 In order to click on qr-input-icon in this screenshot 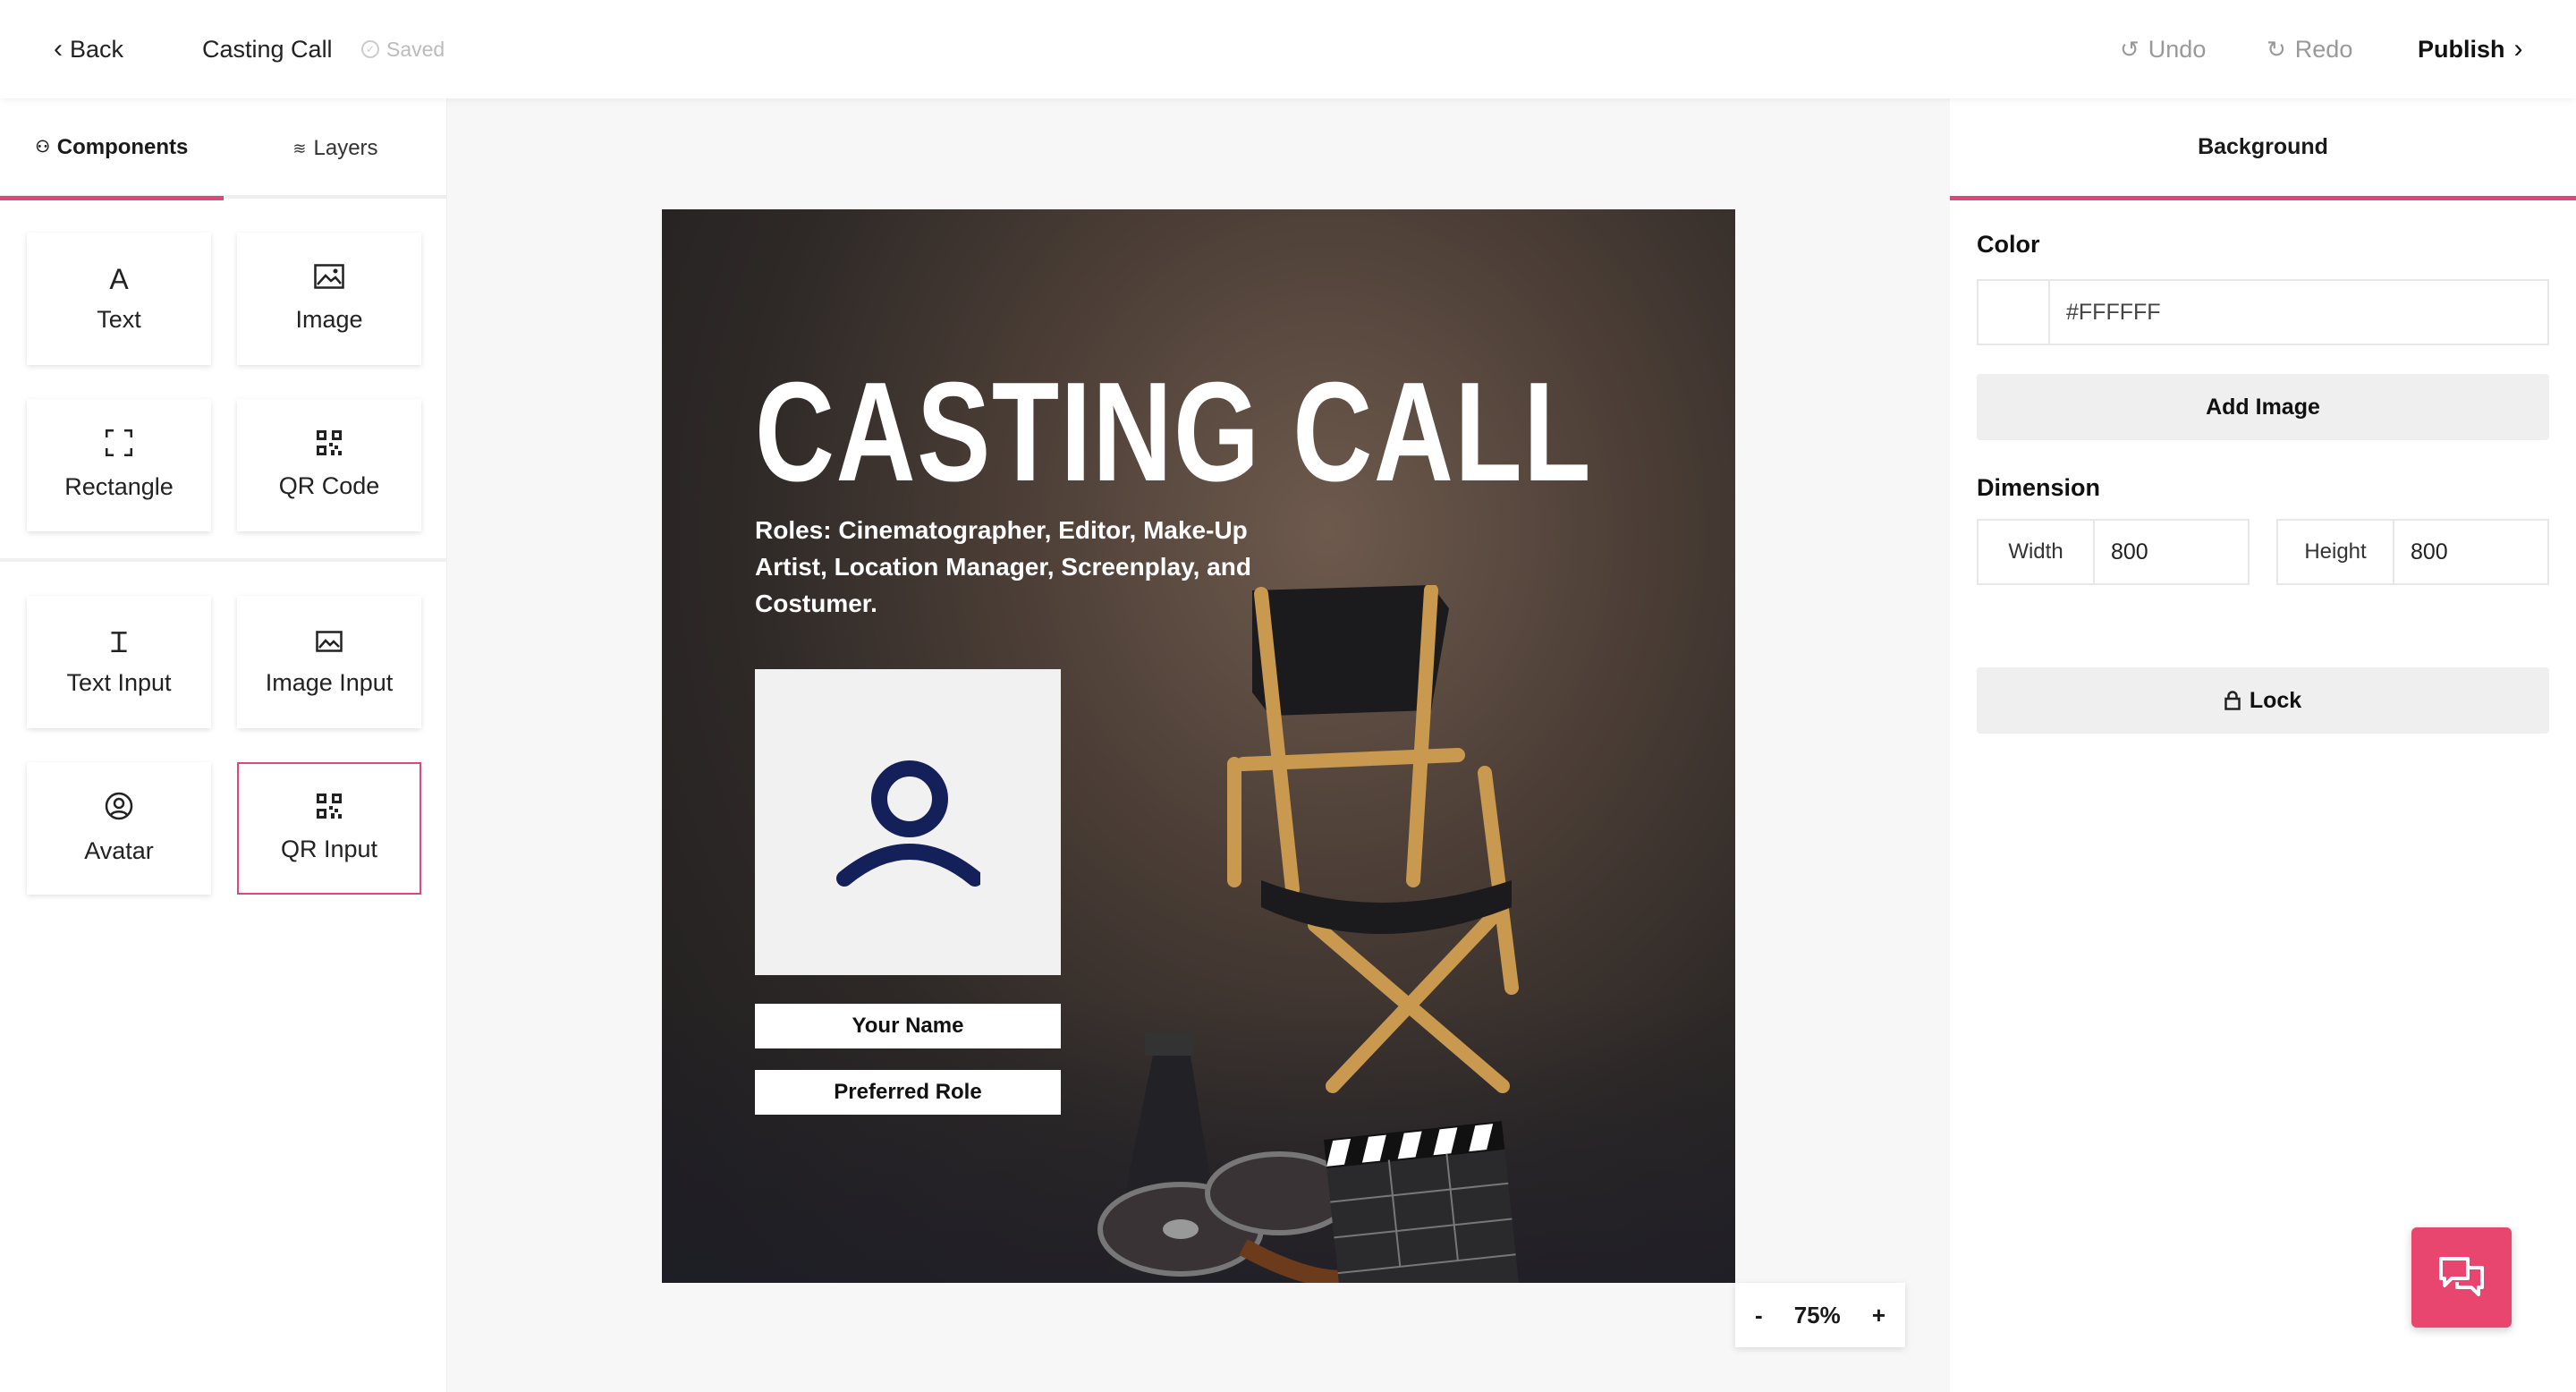, I will do `click(329, 808)`.